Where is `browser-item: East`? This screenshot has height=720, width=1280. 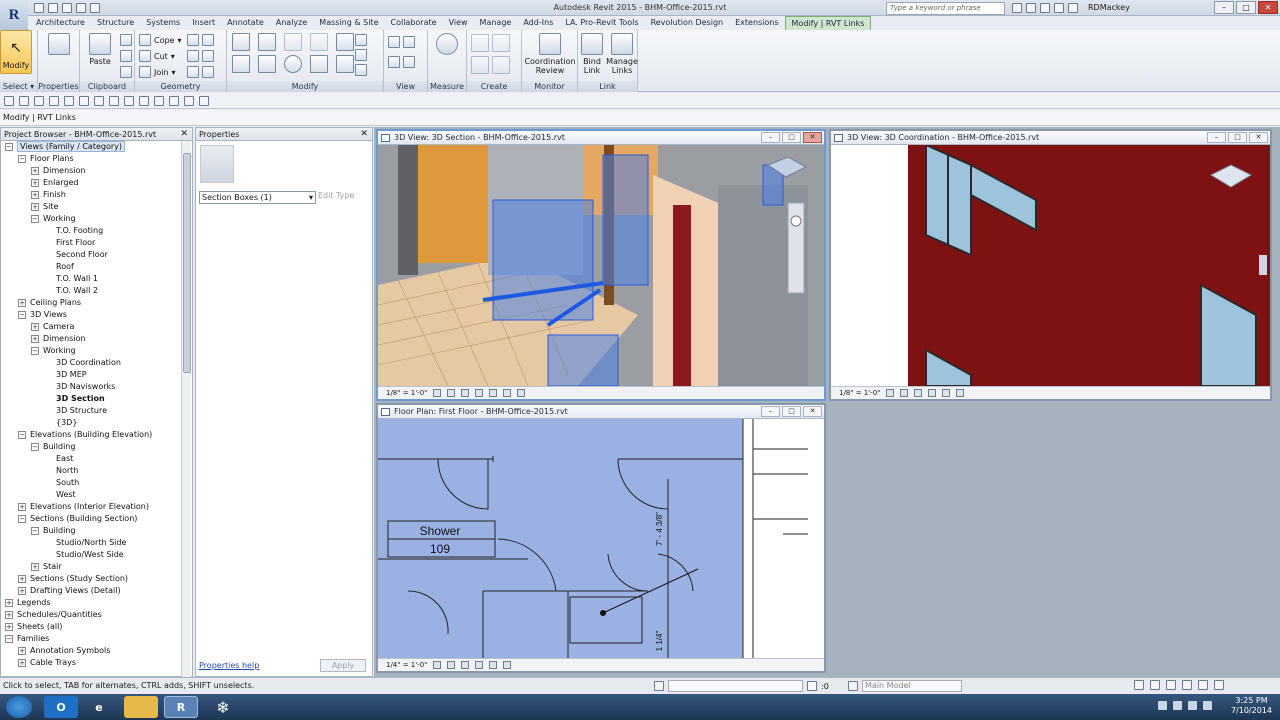 browser-item: East is located at coordinates (91, 459).